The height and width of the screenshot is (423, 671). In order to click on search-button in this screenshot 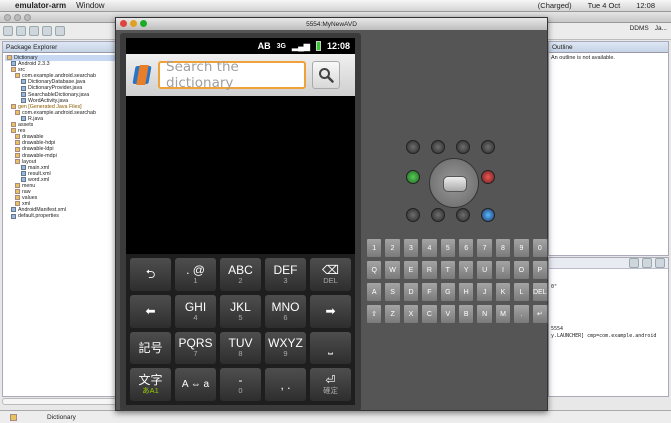, I will do `click(326, 75)`.